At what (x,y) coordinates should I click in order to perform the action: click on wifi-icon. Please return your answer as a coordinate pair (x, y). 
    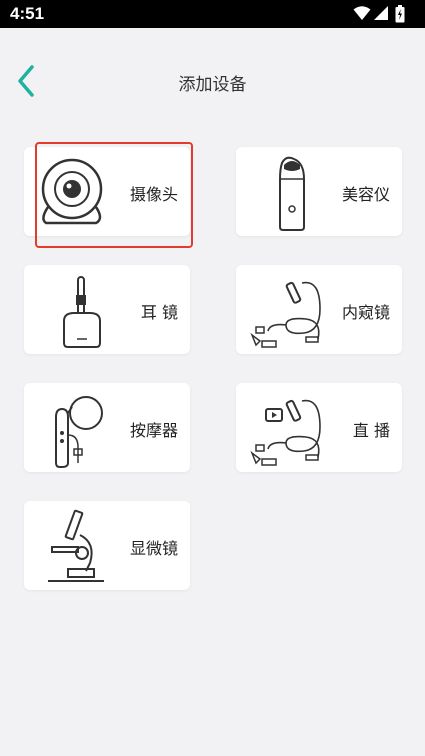
    Looking at the image, I should click on (362, 13).